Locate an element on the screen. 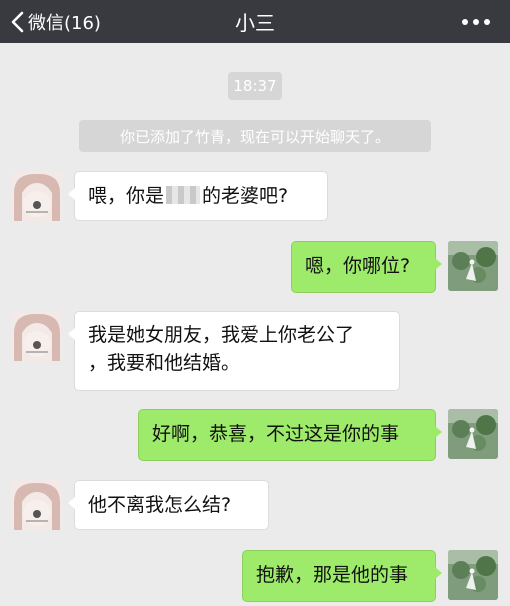  message-bubble-received: 他不离我怎么结? is located at coordinates (168, 505).